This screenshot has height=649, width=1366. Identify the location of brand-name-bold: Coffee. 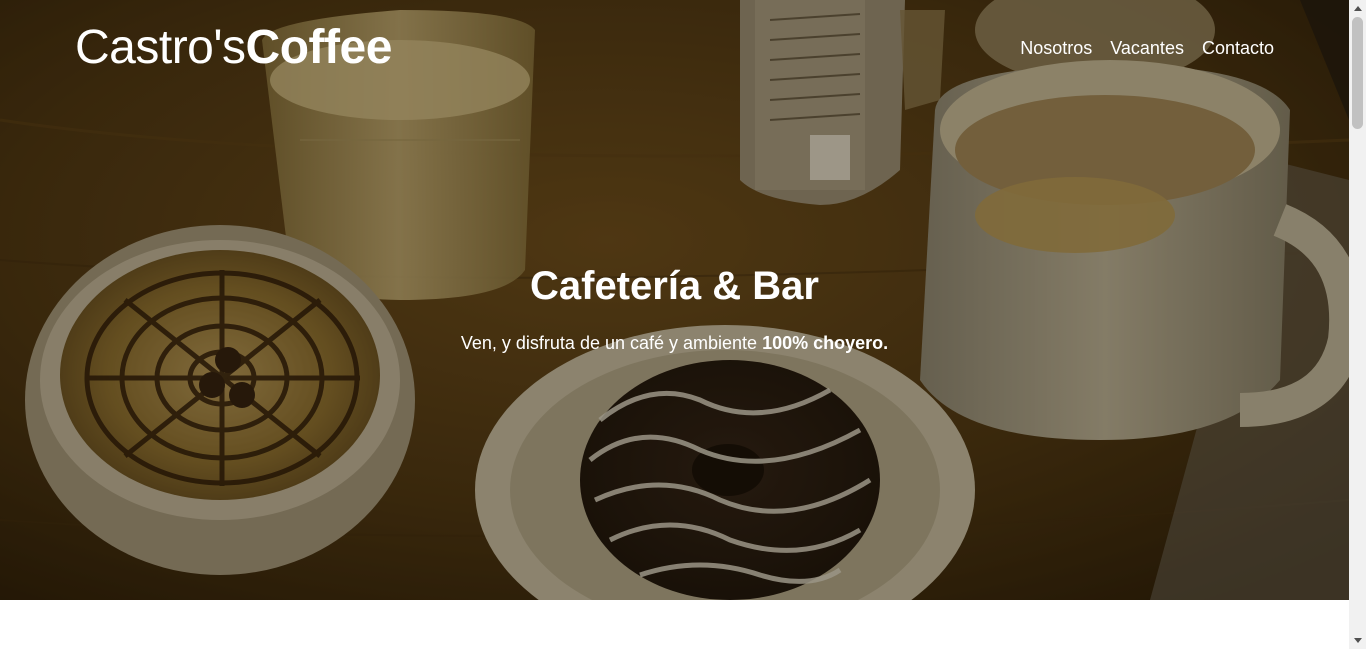
(319, 47).